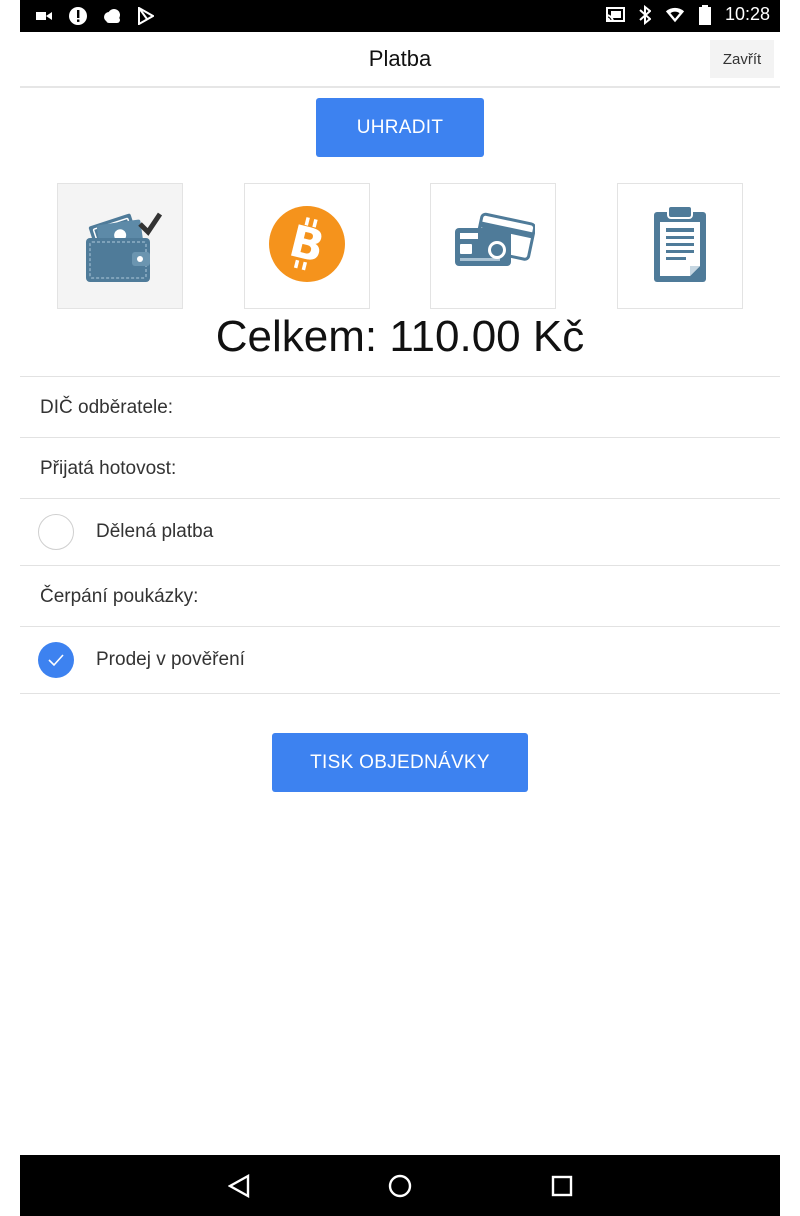 The height and width of the screenshot is (1216, 800). I want to click on card-icon, so click(494, 246).